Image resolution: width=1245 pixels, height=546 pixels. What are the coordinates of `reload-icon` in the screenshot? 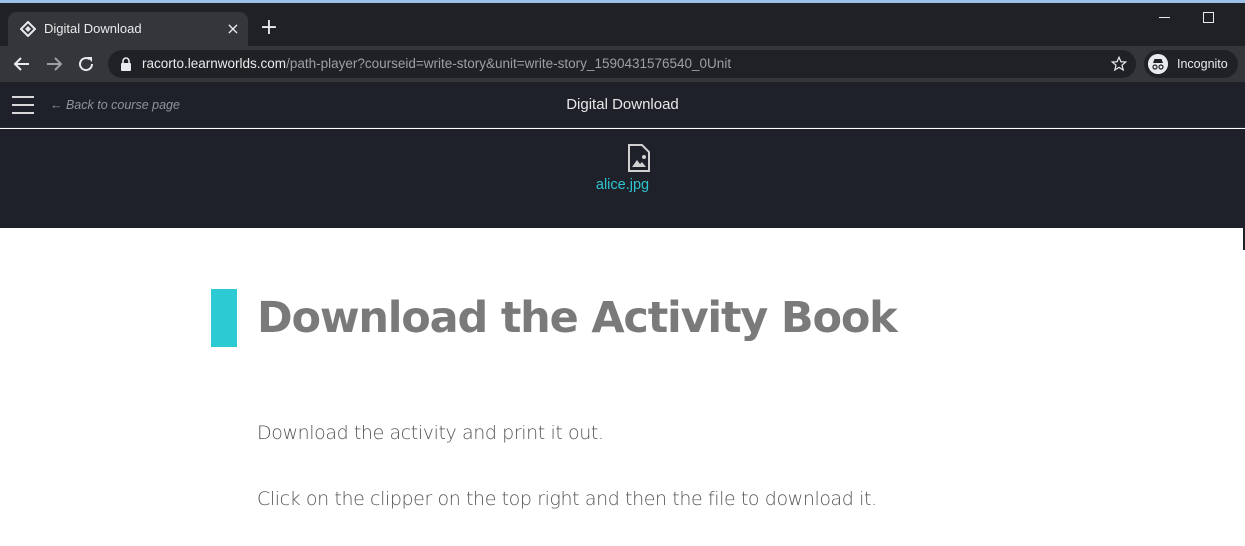 It's located at (86, 64).